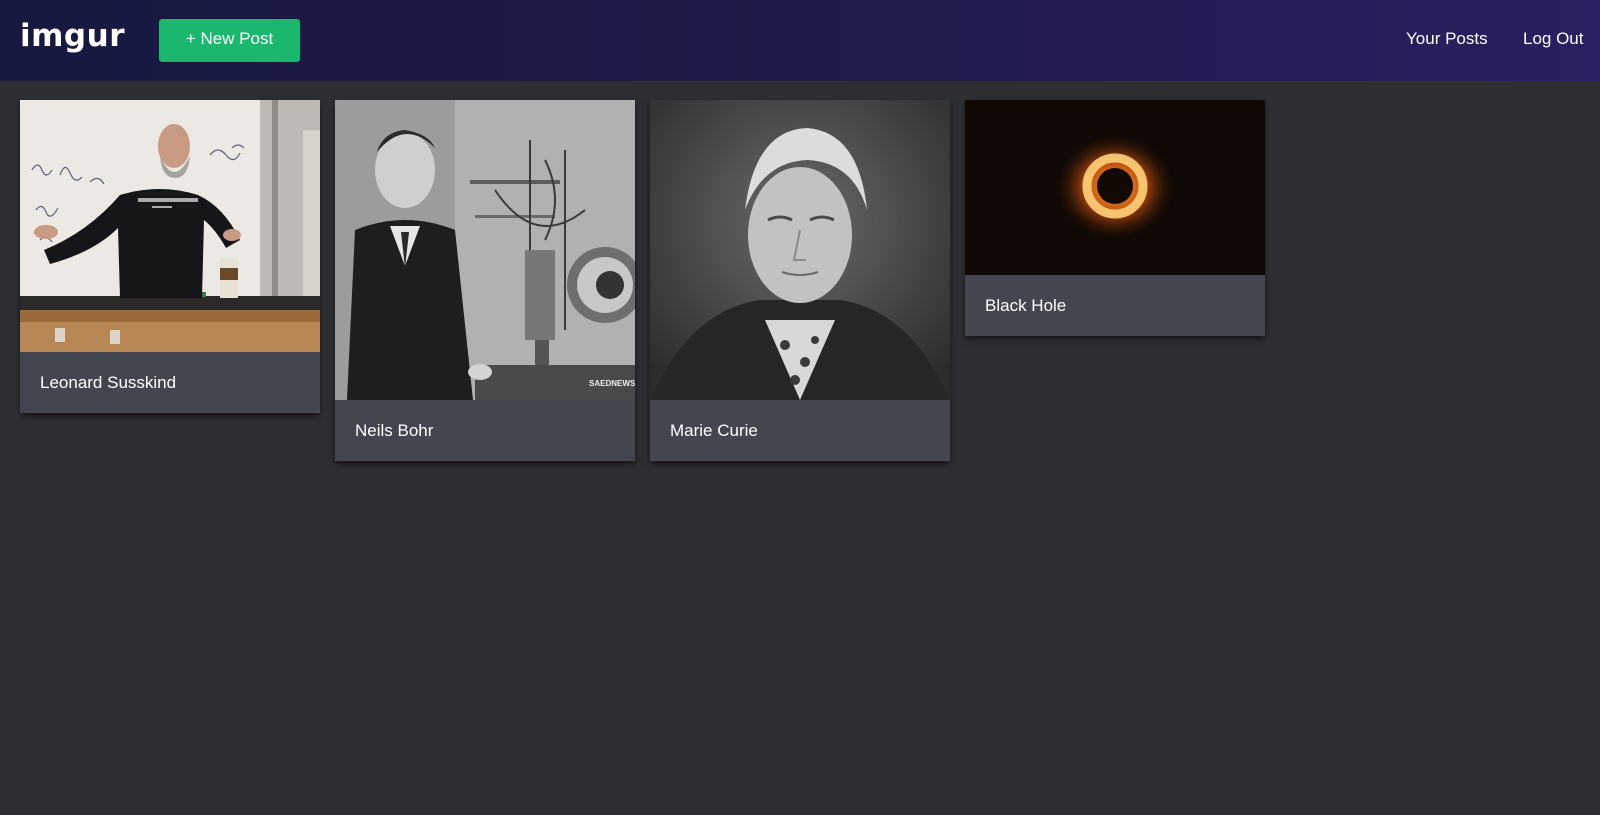 This screenshot has height=815, width=1600. What do you see at coordinates (72, 36) in the screenshot?
I see `imgur-logo: imgur` at bounding box center [72, 36].